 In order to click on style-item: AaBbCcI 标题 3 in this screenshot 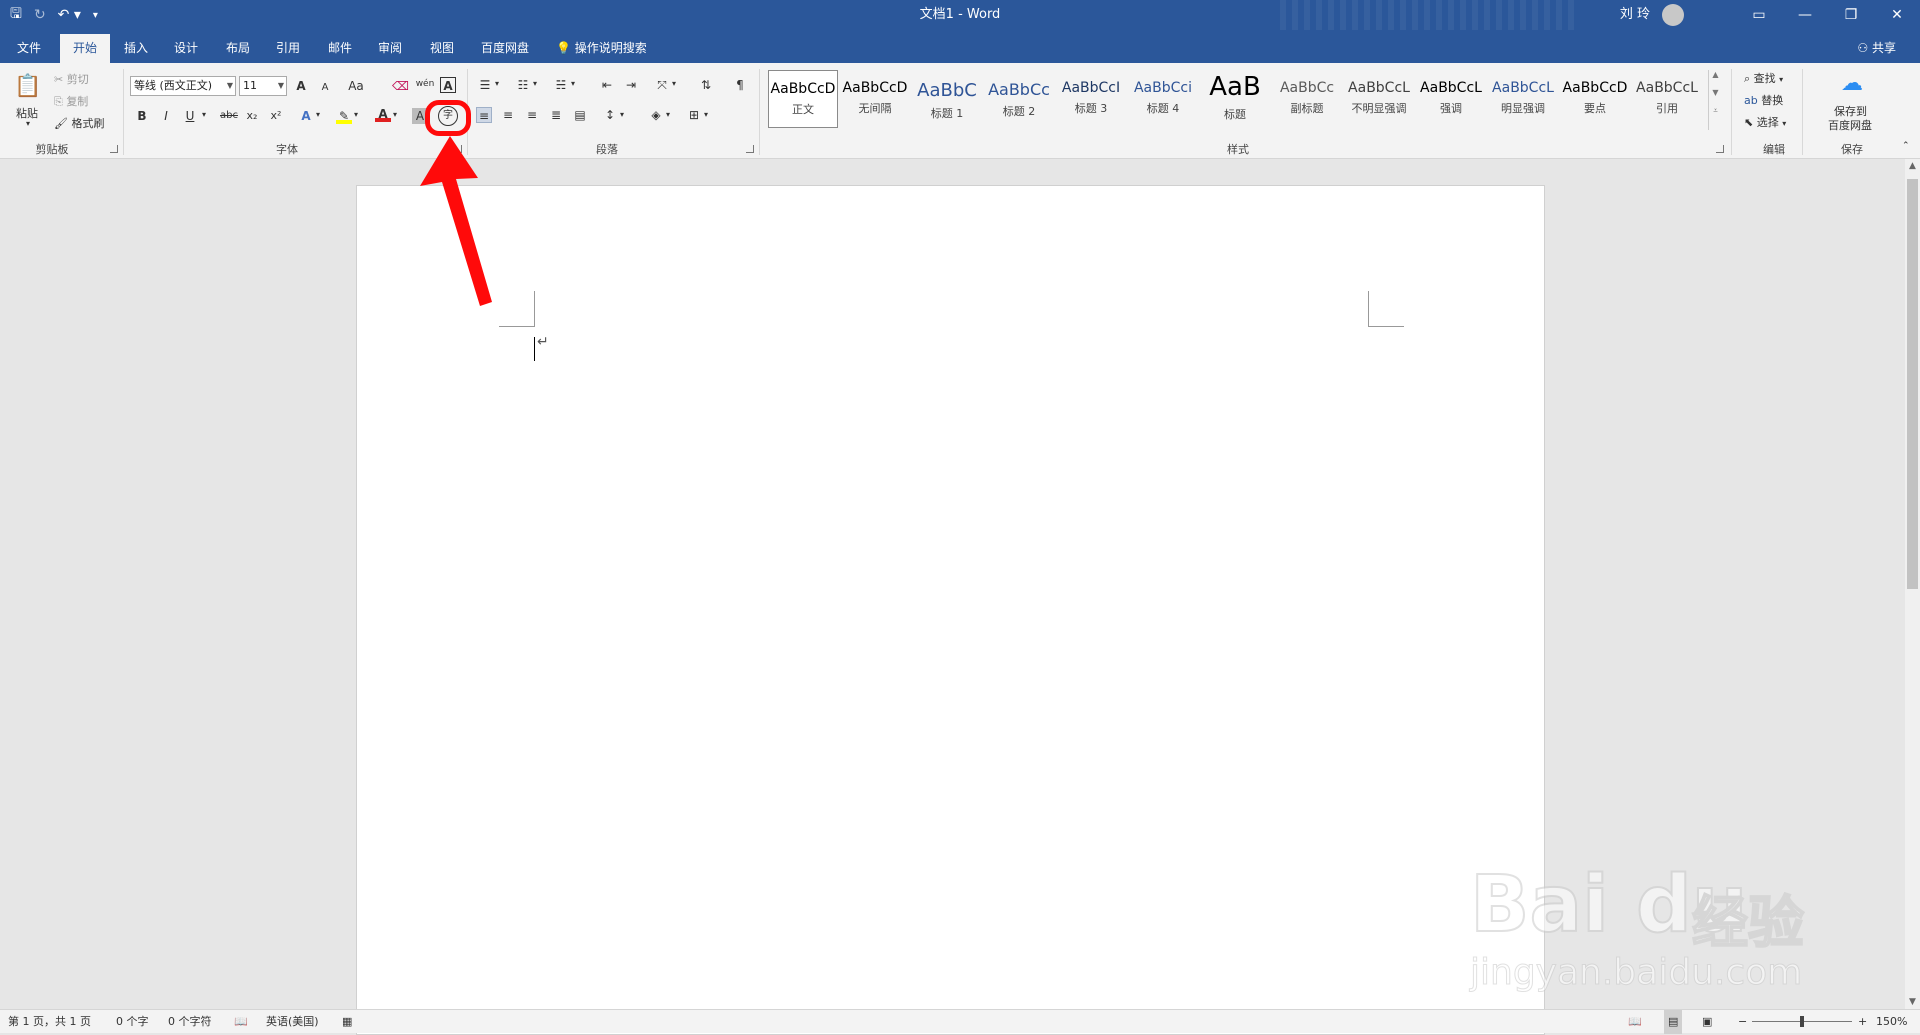, I will do `click(1091, 99)`.